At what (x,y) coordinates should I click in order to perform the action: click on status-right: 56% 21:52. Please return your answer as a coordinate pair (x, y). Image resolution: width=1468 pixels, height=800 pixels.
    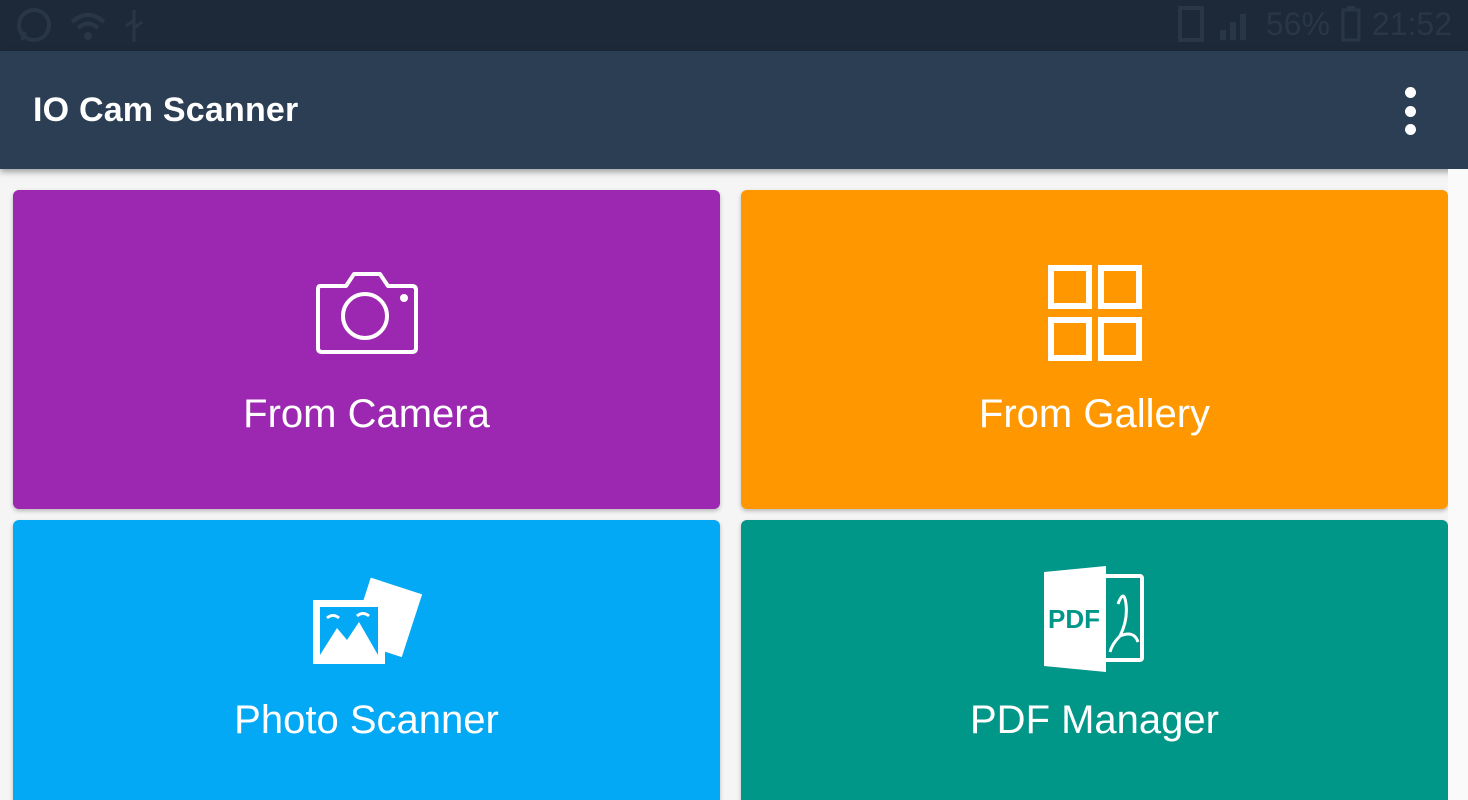
    Looking at the image, I should click on (1314, 24).